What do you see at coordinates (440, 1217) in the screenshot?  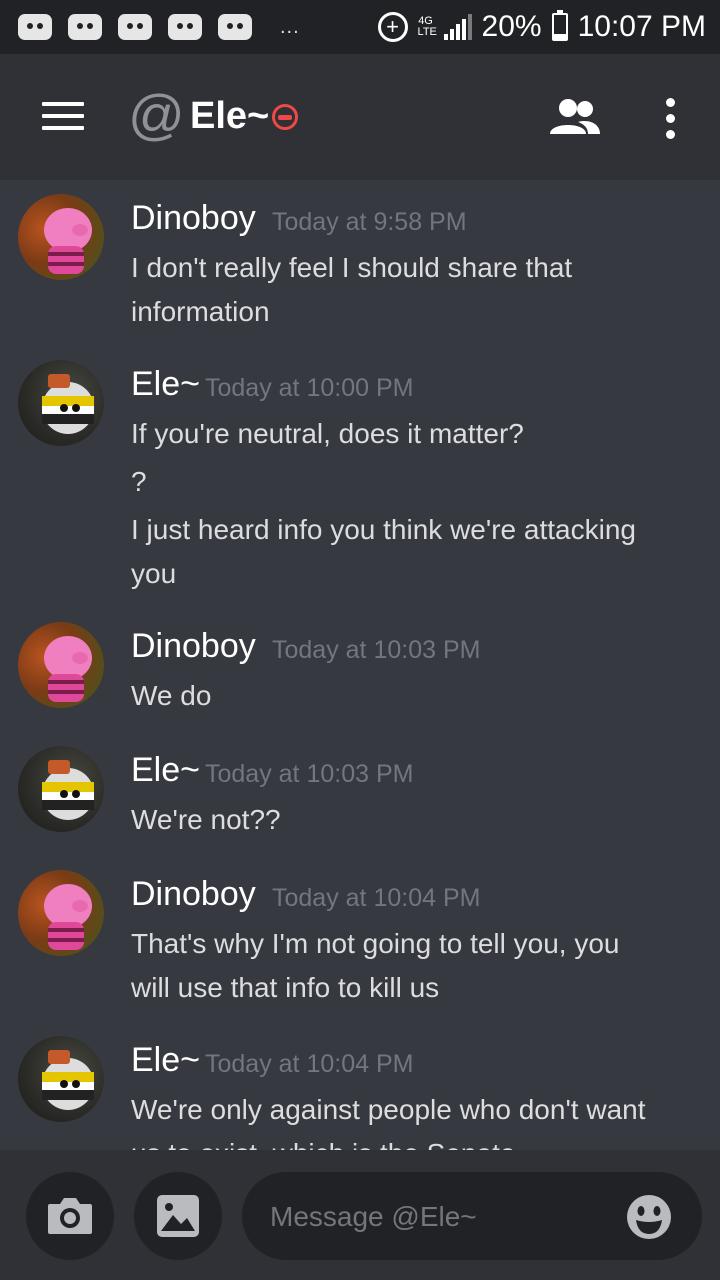 I see `message-input` at bounding box center [440, 1217].